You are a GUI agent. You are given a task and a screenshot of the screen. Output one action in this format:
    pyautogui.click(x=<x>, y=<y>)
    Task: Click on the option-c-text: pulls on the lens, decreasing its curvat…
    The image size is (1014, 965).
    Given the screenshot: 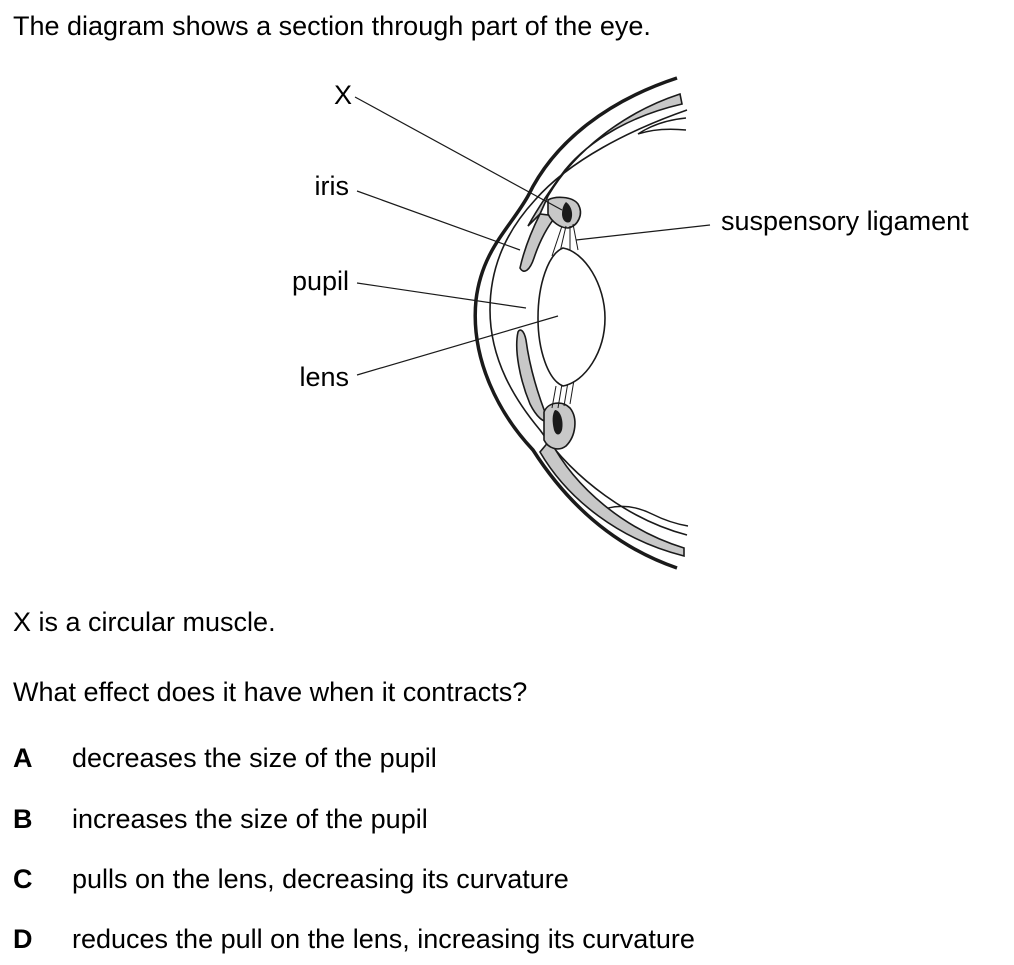 What is the action you would take?
    pyautogui.click(x=320, y=879)
    